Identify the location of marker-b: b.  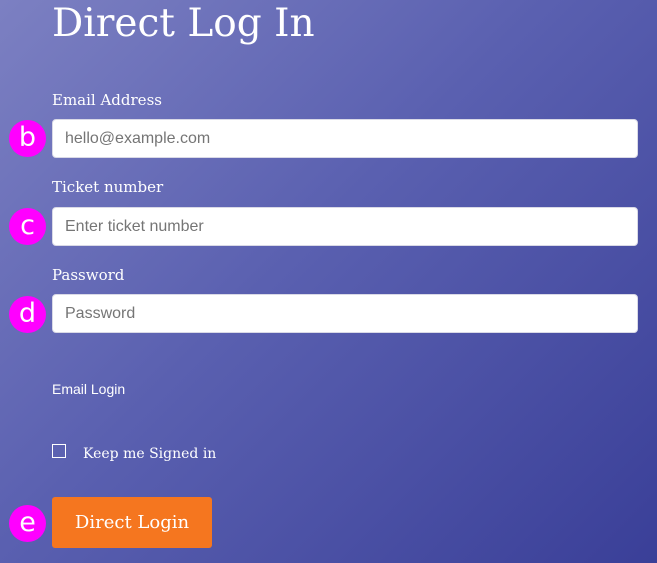
(27, 138).